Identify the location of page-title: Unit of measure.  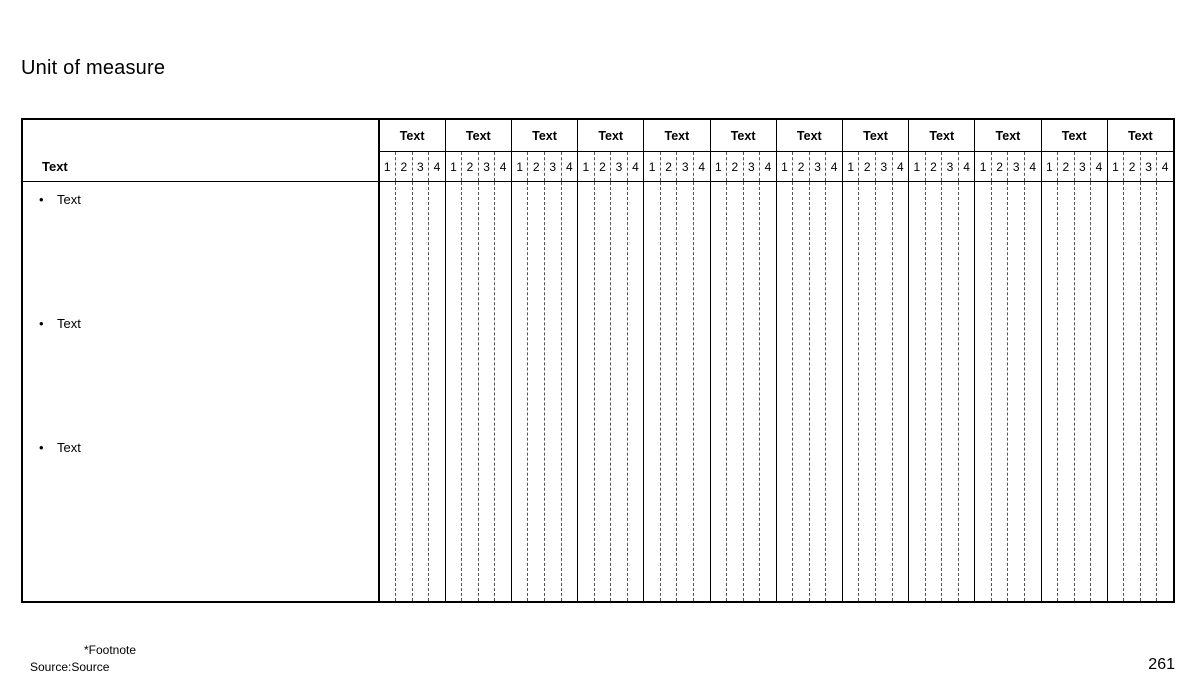
(93, 68).